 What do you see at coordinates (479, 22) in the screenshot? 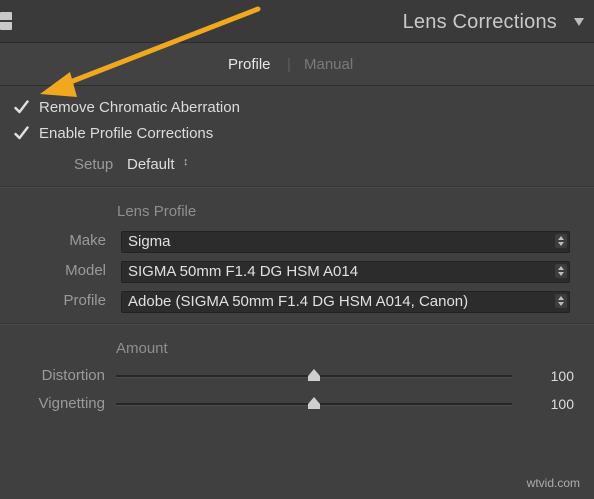
I see `panel-title: Lens Corrections` at bounding box center [479, 22].